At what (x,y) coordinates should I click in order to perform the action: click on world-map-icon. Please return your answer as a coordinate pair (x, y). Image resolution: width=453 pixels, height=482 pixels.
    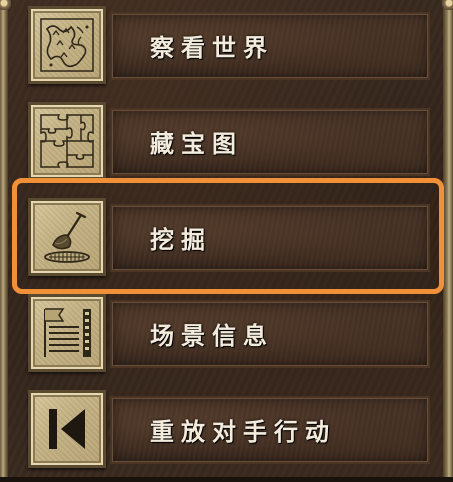
    Looking at the image, I should click on (67, 45).